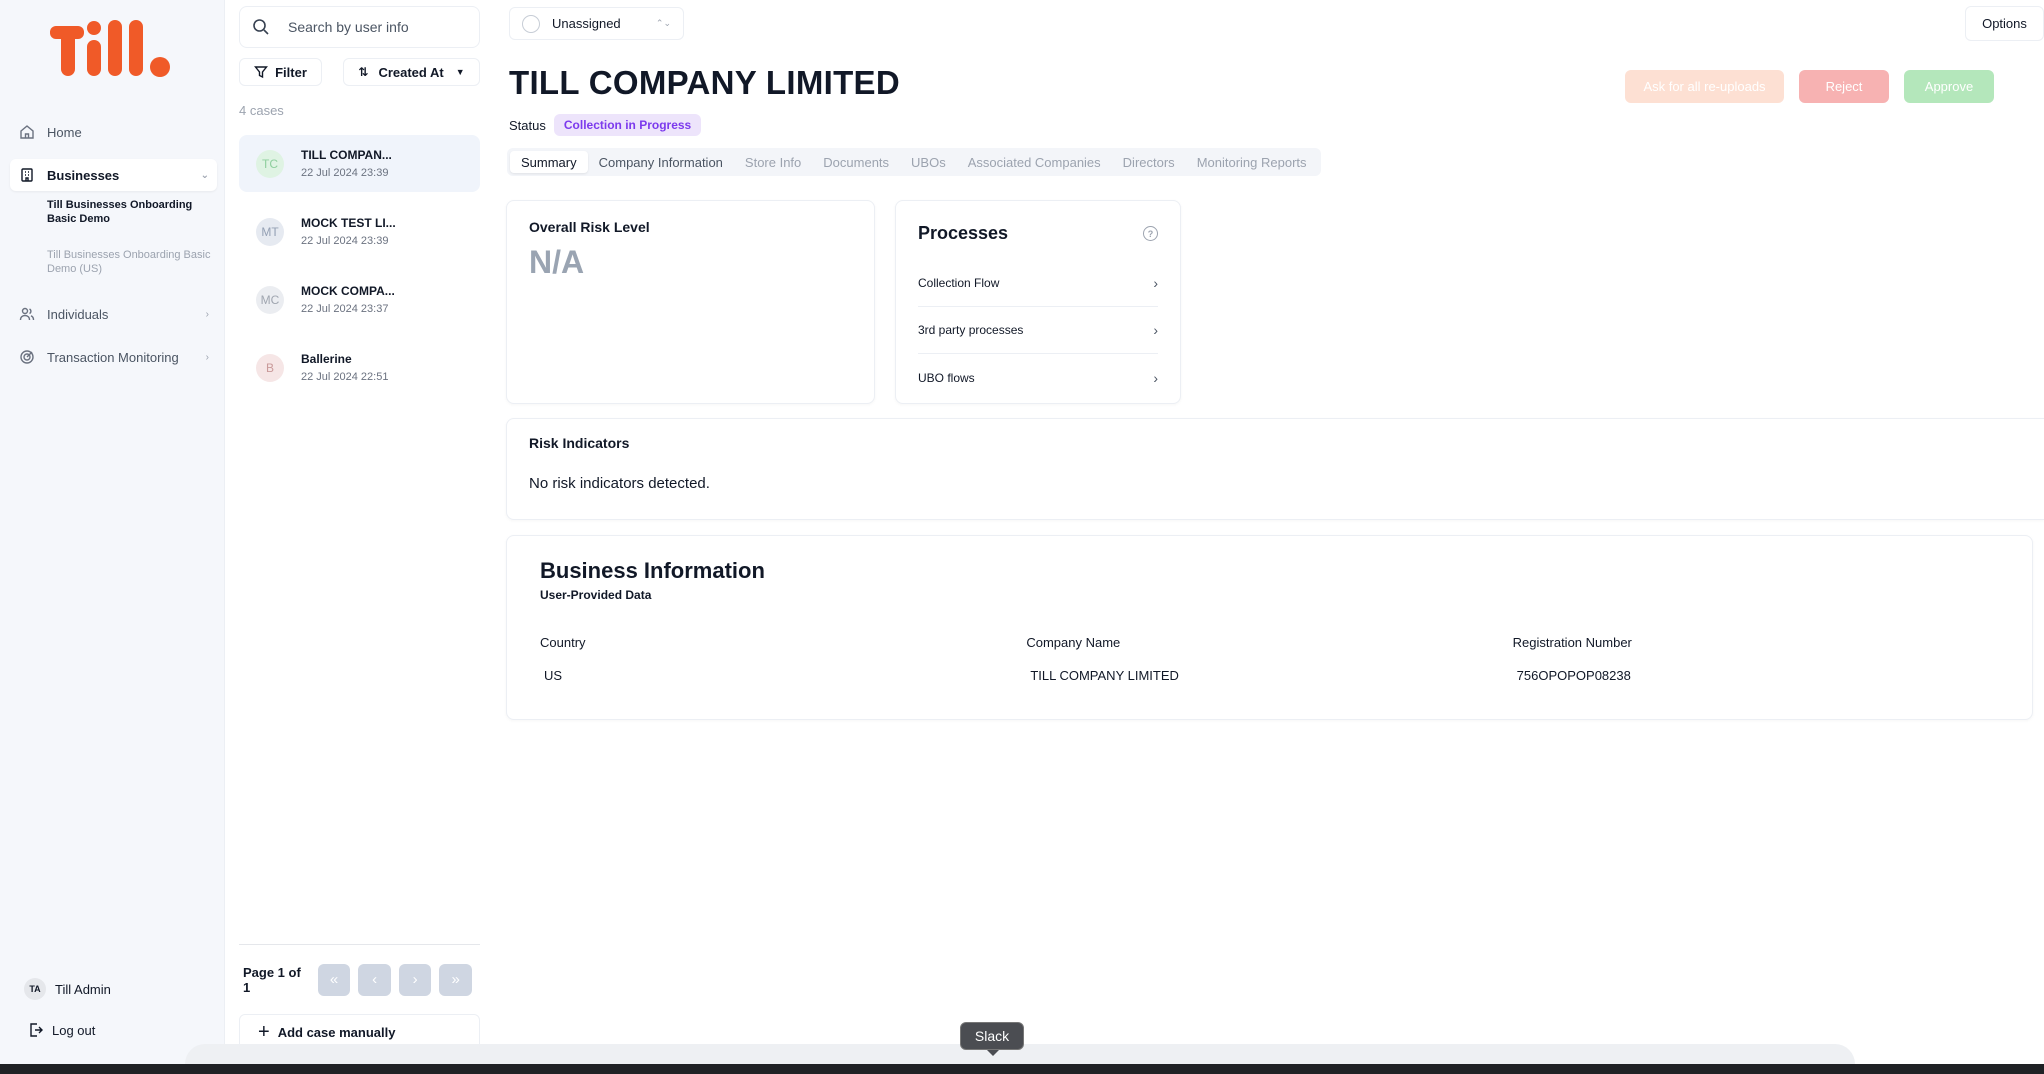 This screenshot has width=2044, height=1074. I want to click on search-input, so click(378, 27).